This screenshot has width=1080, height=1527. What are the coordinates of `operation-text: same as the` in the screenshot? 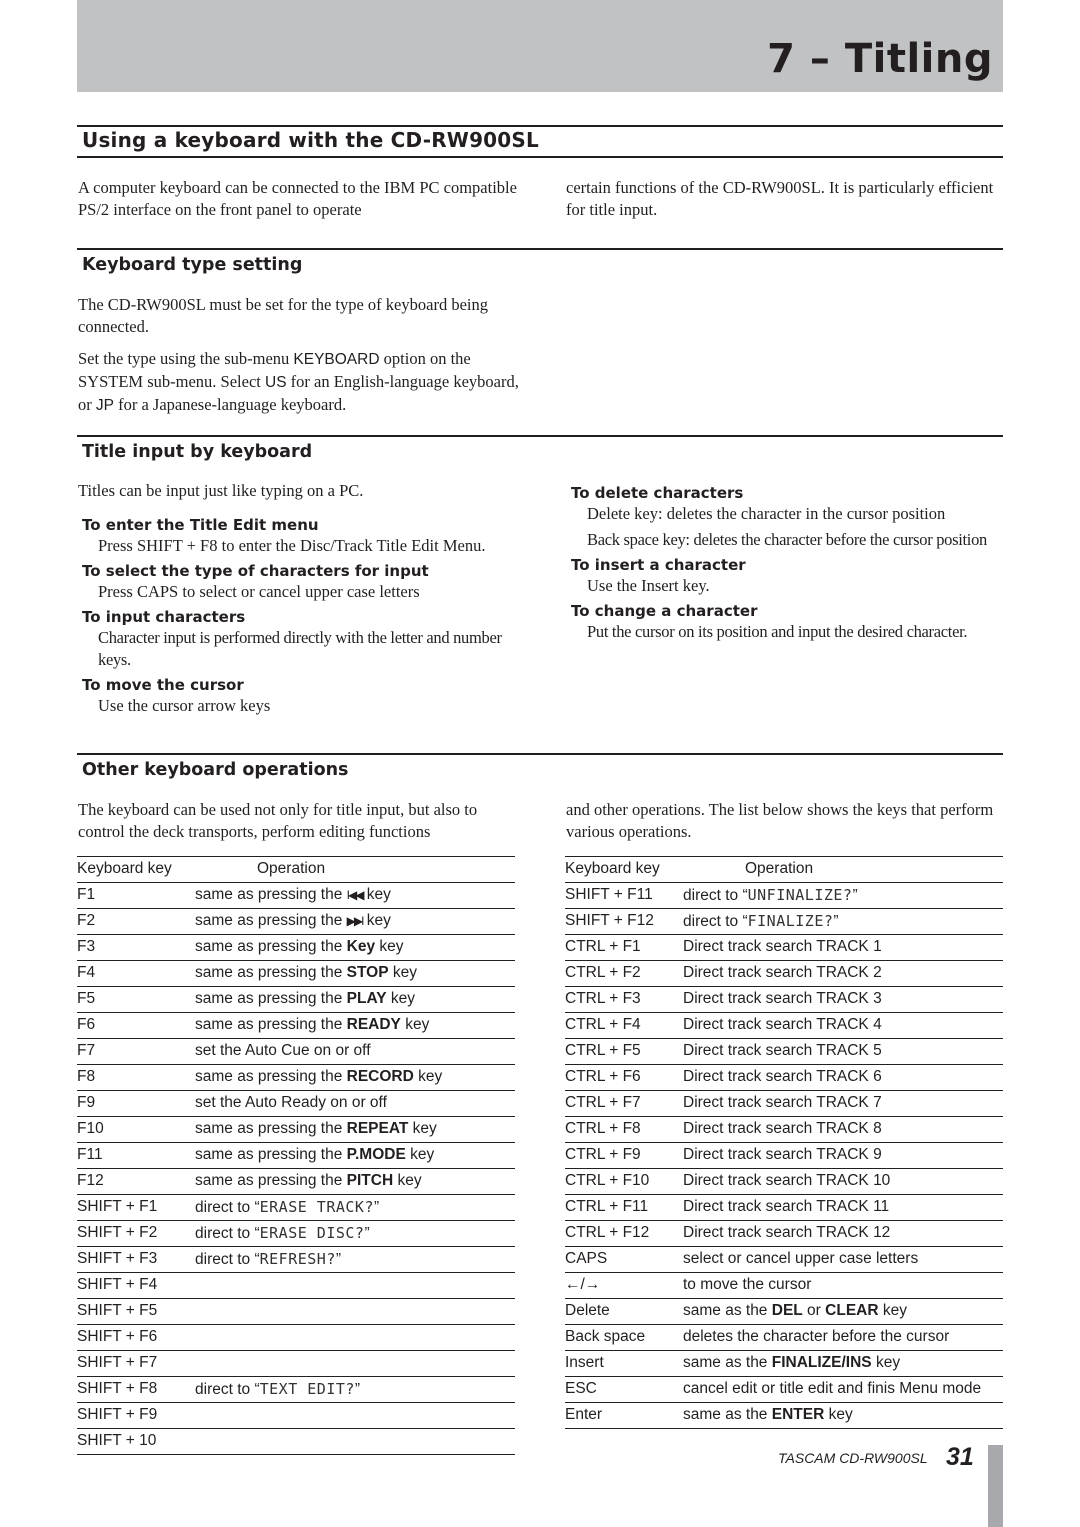 It's located at (727, 1414).